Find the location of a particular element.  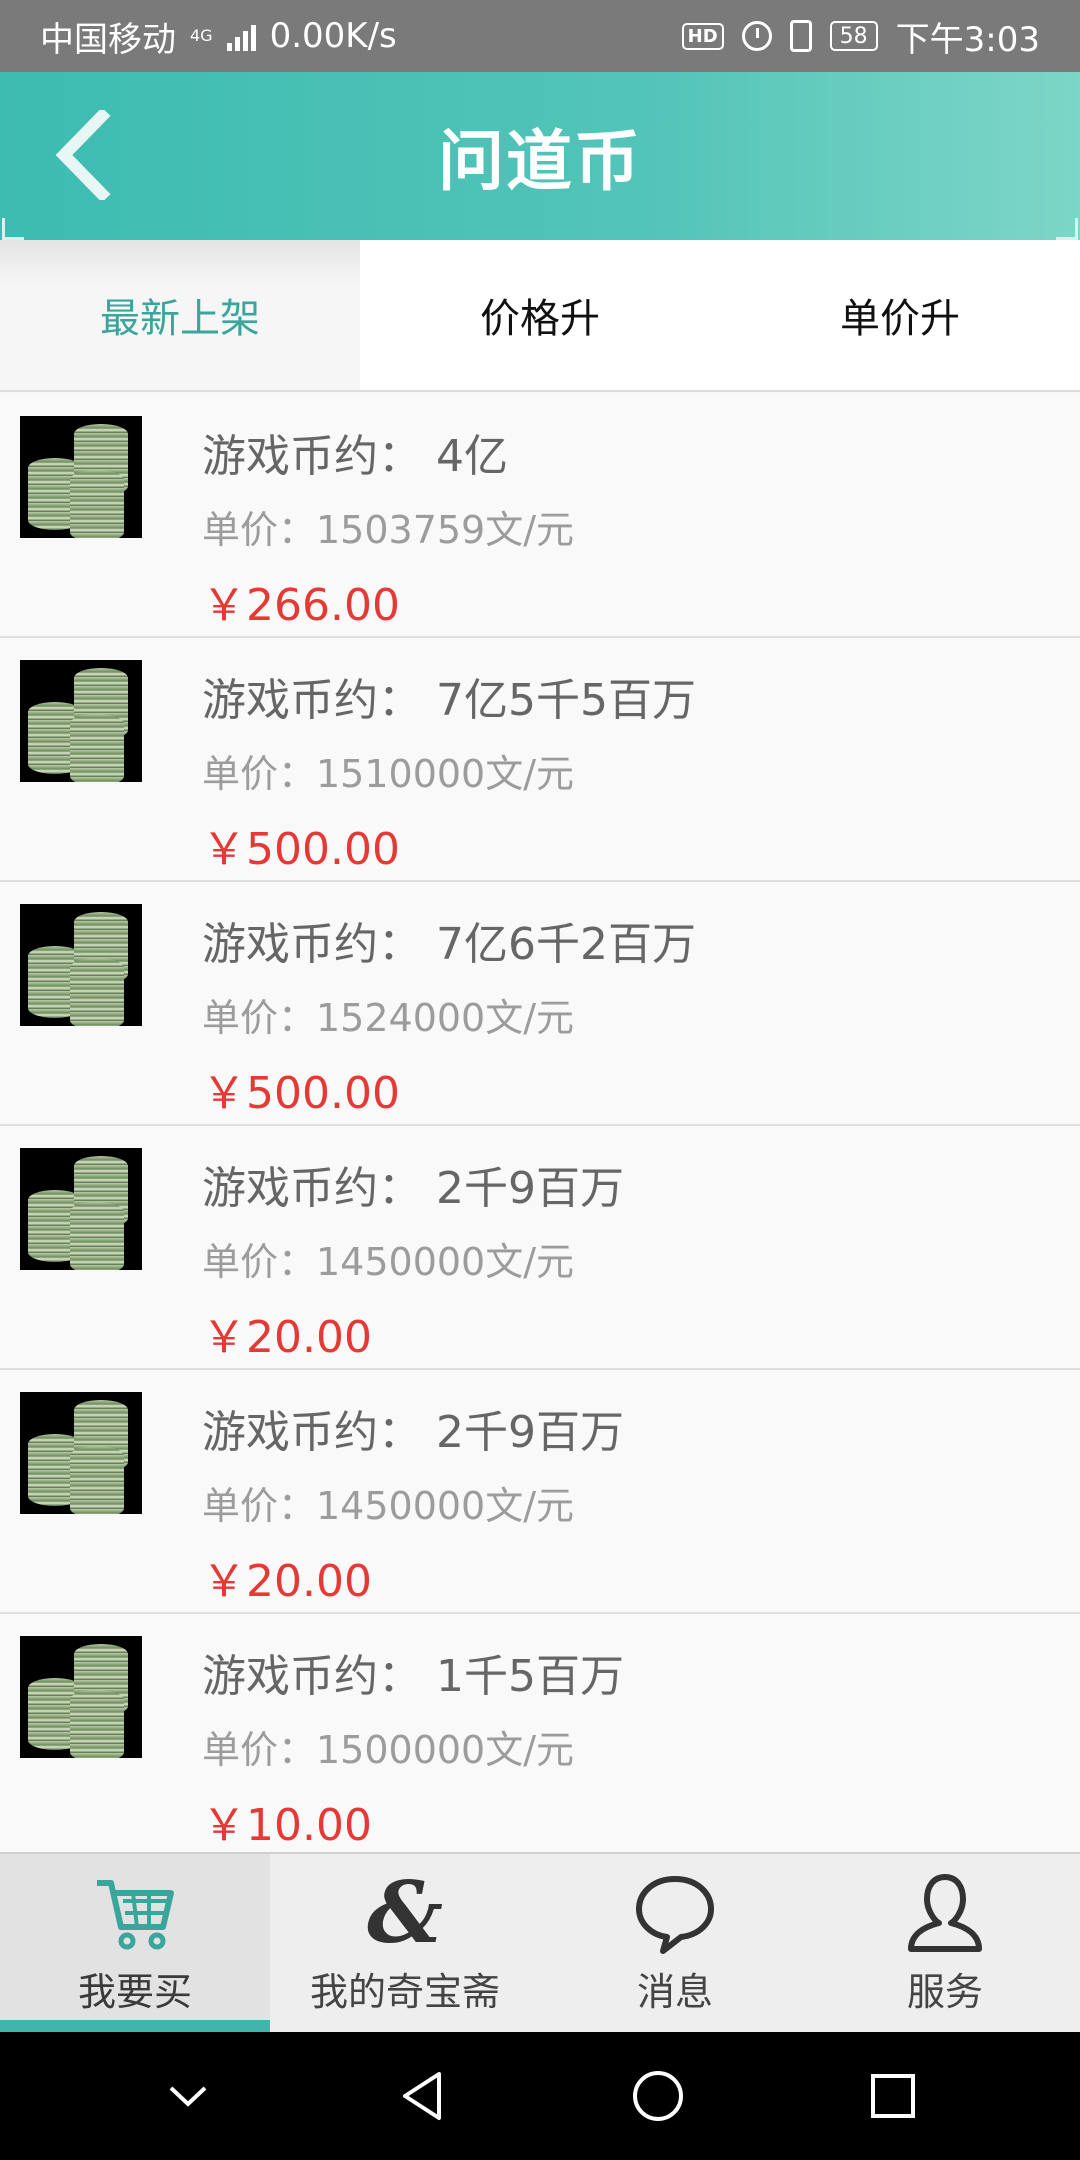

triangle-back-icon is located at coordinates (421, 2096).